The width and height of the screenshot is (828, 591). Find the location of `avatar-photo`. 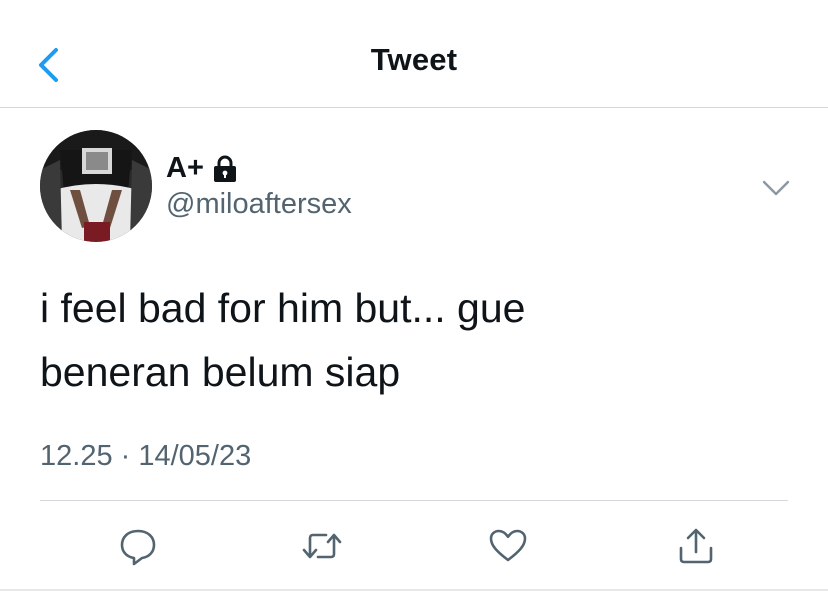

avatar-photo is located at coordinates (96, 186).